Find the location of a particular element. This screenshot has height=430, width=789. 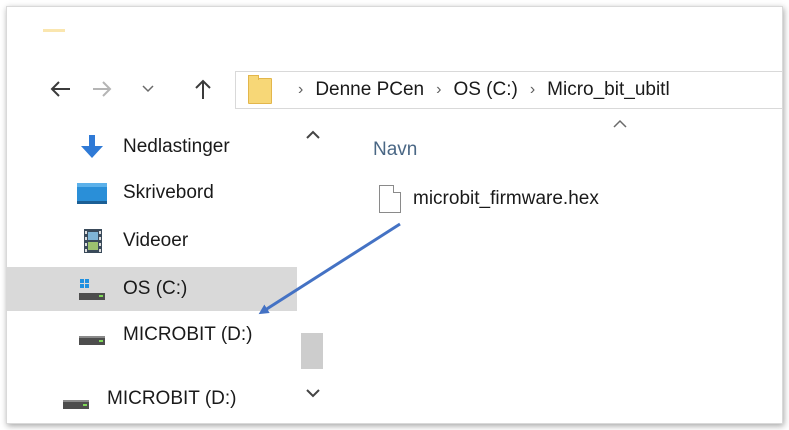

breadcrumb-item: Micro_bit_ubitl is located at coordinates (608, 90).